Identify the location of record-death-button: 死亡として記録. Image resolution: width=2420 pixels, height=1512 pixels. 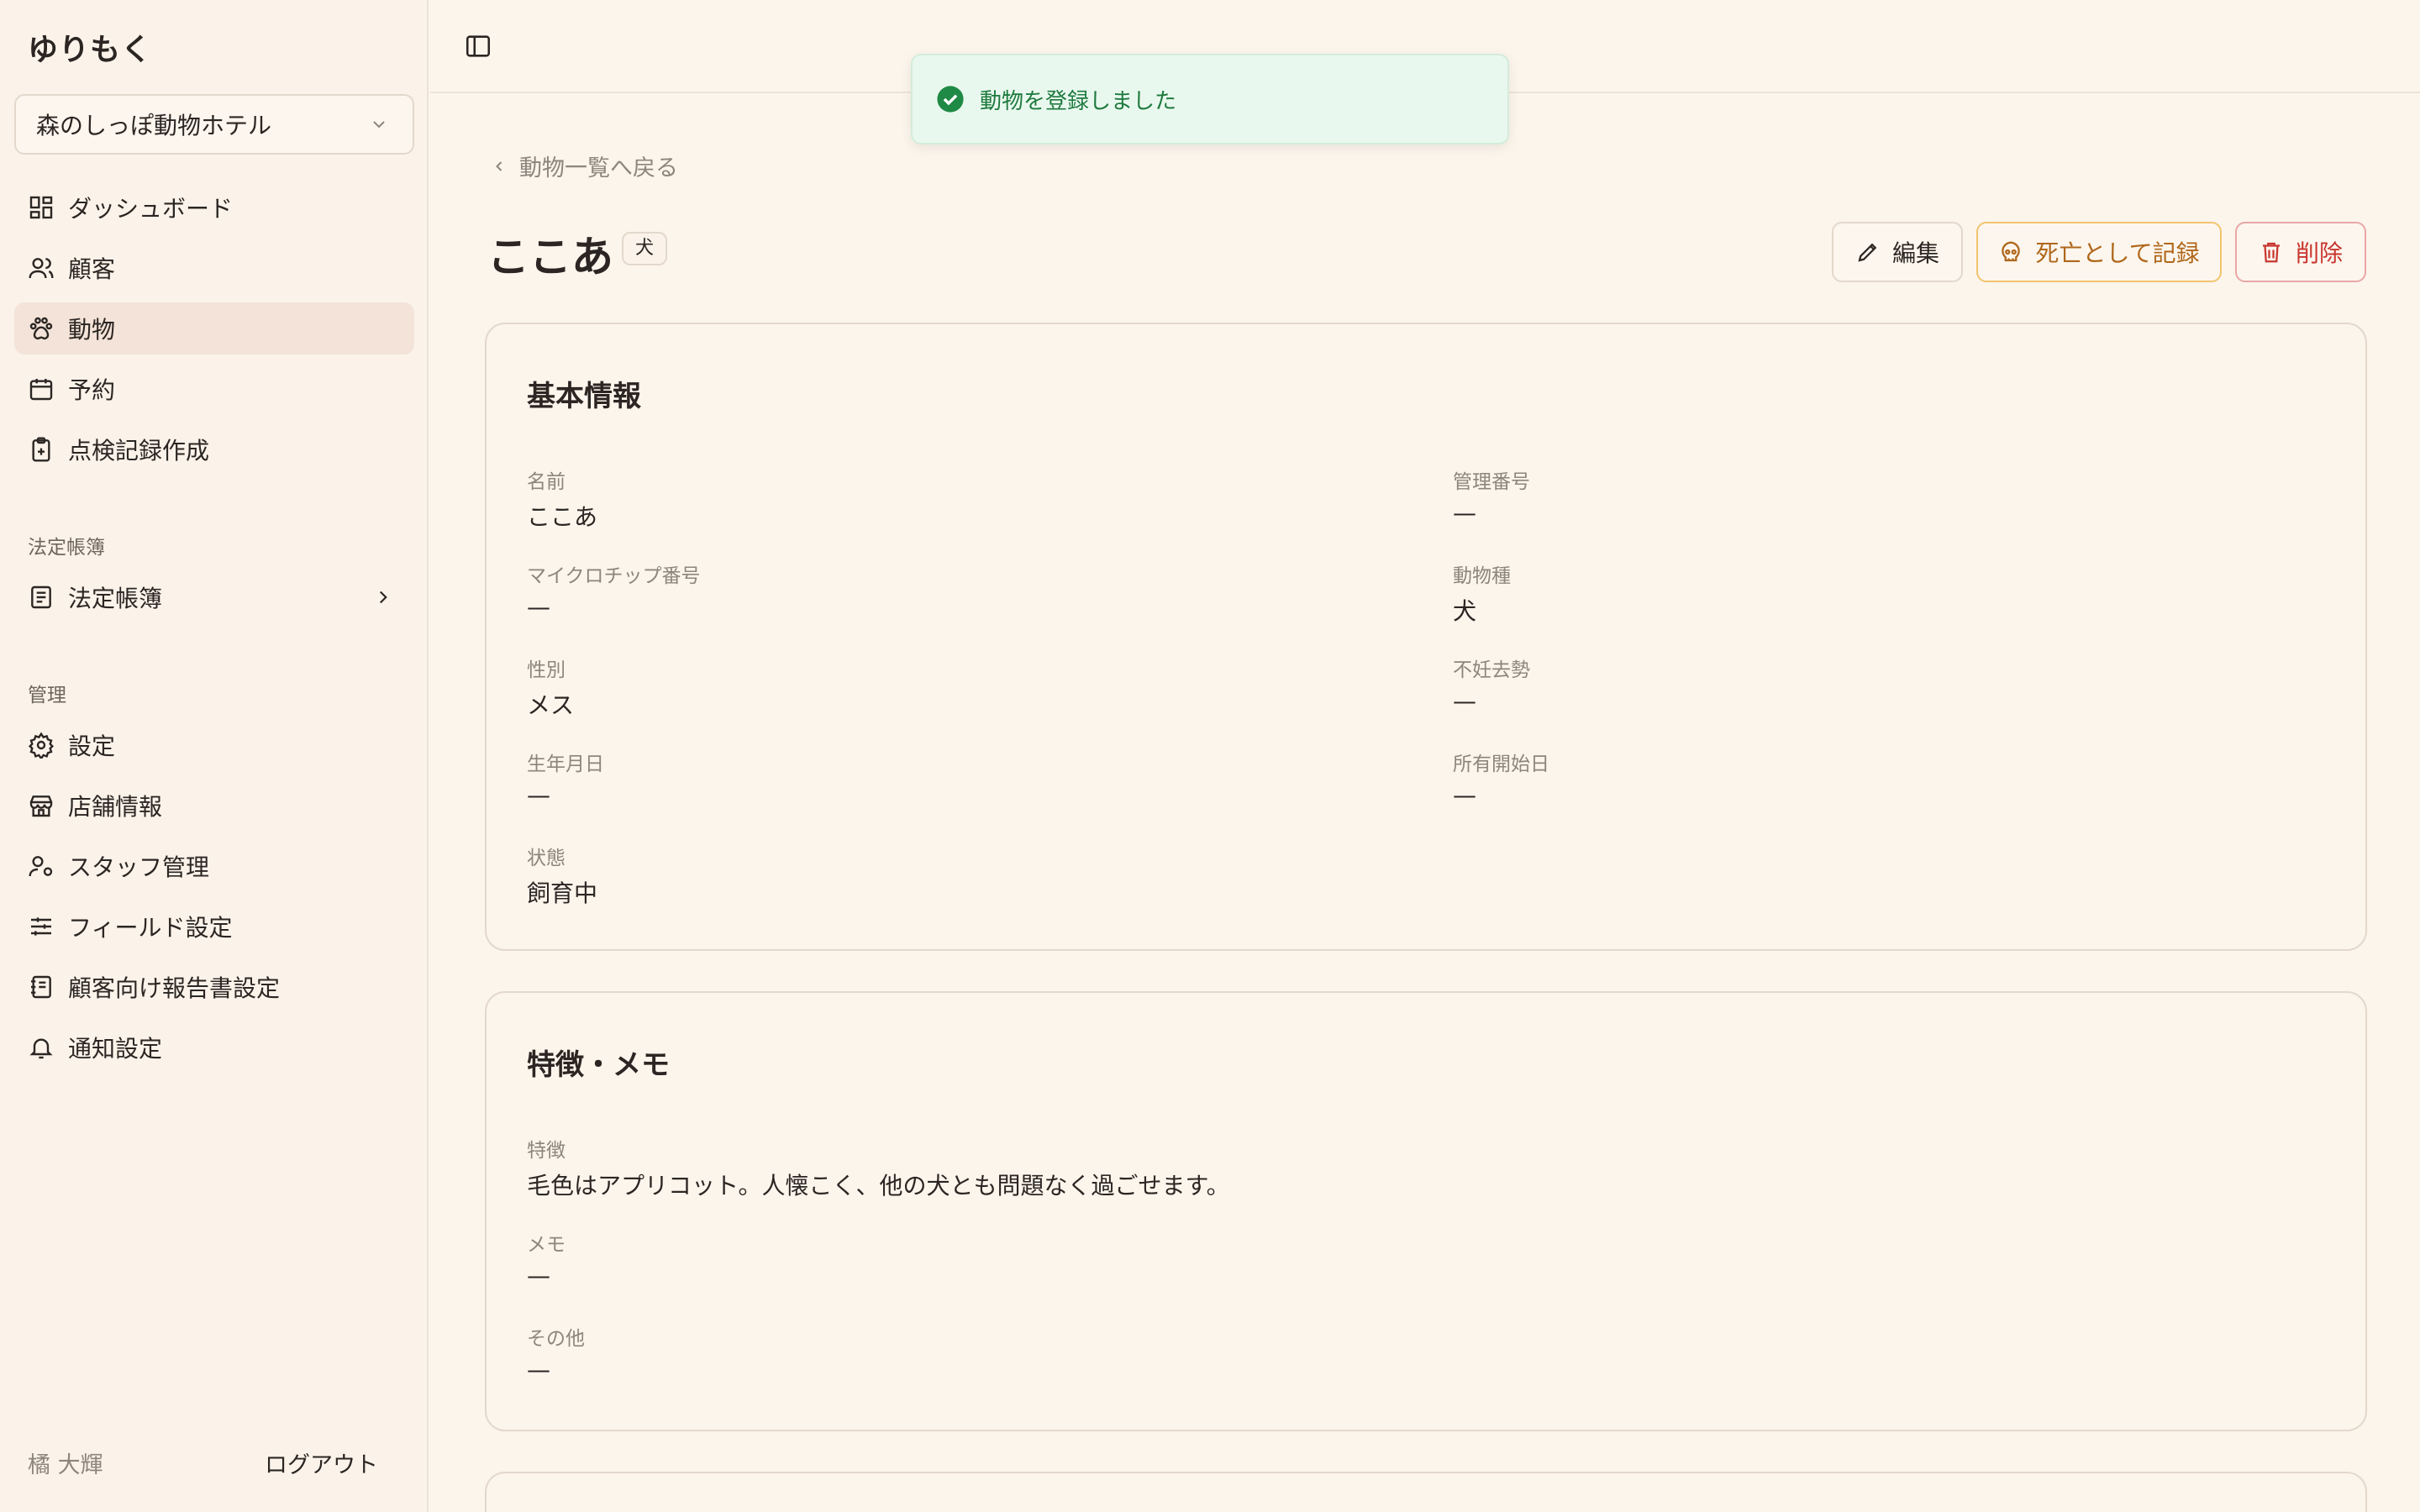
(2099, 252).